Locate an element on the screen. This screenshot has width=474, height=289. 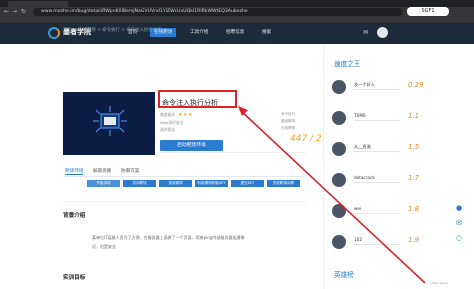
reload-icon: ↻ is located at coordinates (23, 12).